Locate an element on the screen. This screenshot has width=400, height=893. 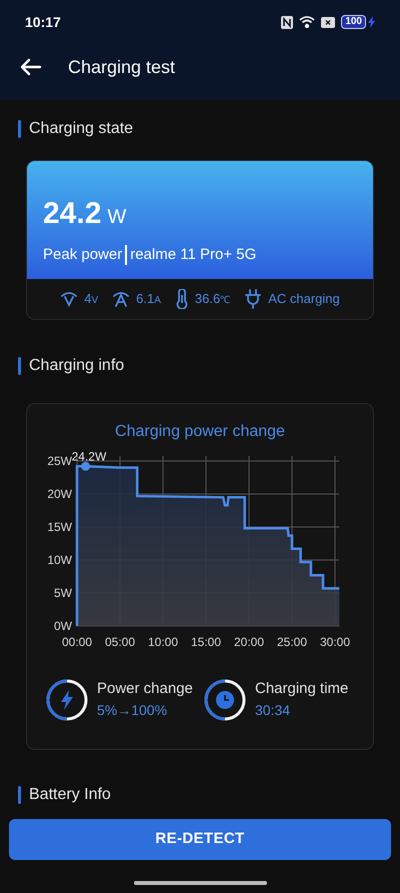
wifi-icon is located at coordinates (307, 22).